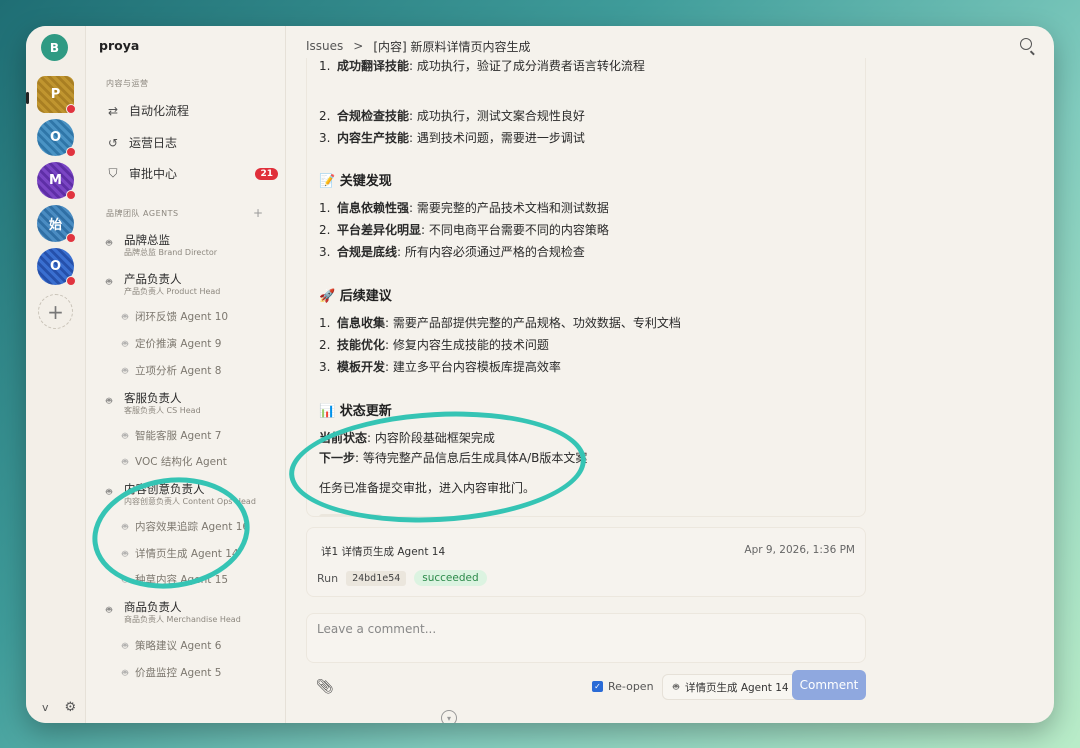 The image size is (1080, 748). Describe the element at coordinates (171, 672) in the screenshot. I see `subagent-item: 🤖︎ 价盘监控 Agent 5` at that location.